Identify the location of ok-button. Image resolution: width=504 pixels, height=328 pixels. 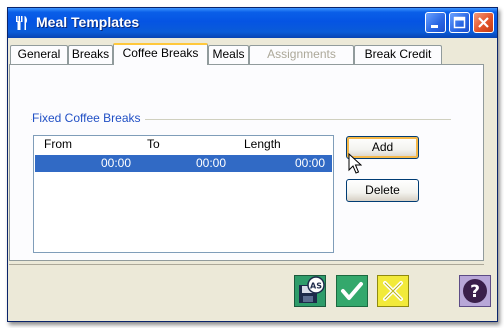
(352, 291).